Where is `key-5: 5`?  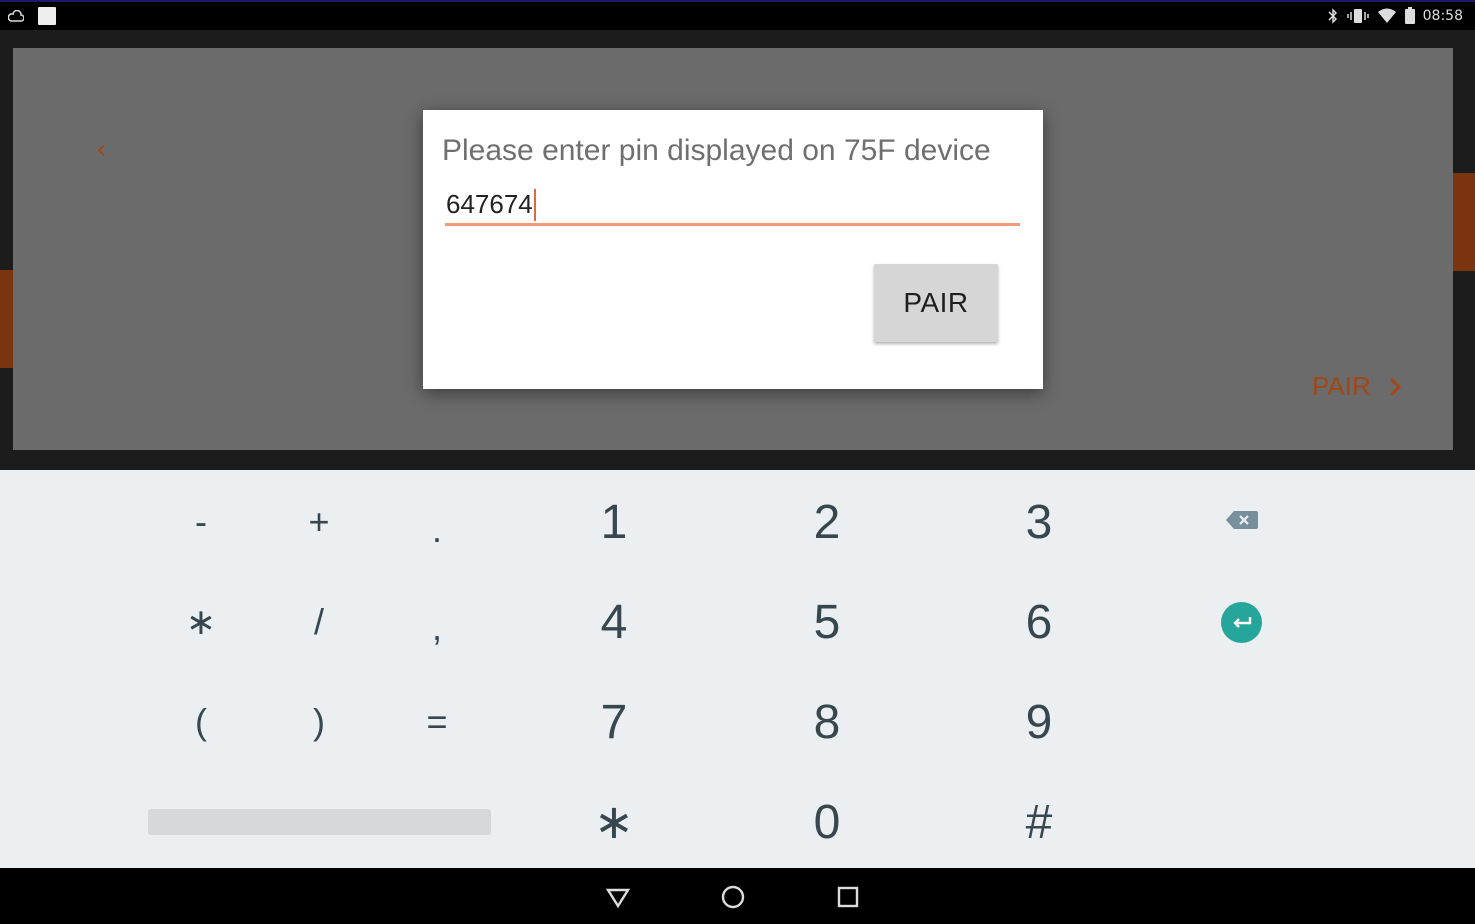 key-5: 5 is located at coordinates (827, 622).